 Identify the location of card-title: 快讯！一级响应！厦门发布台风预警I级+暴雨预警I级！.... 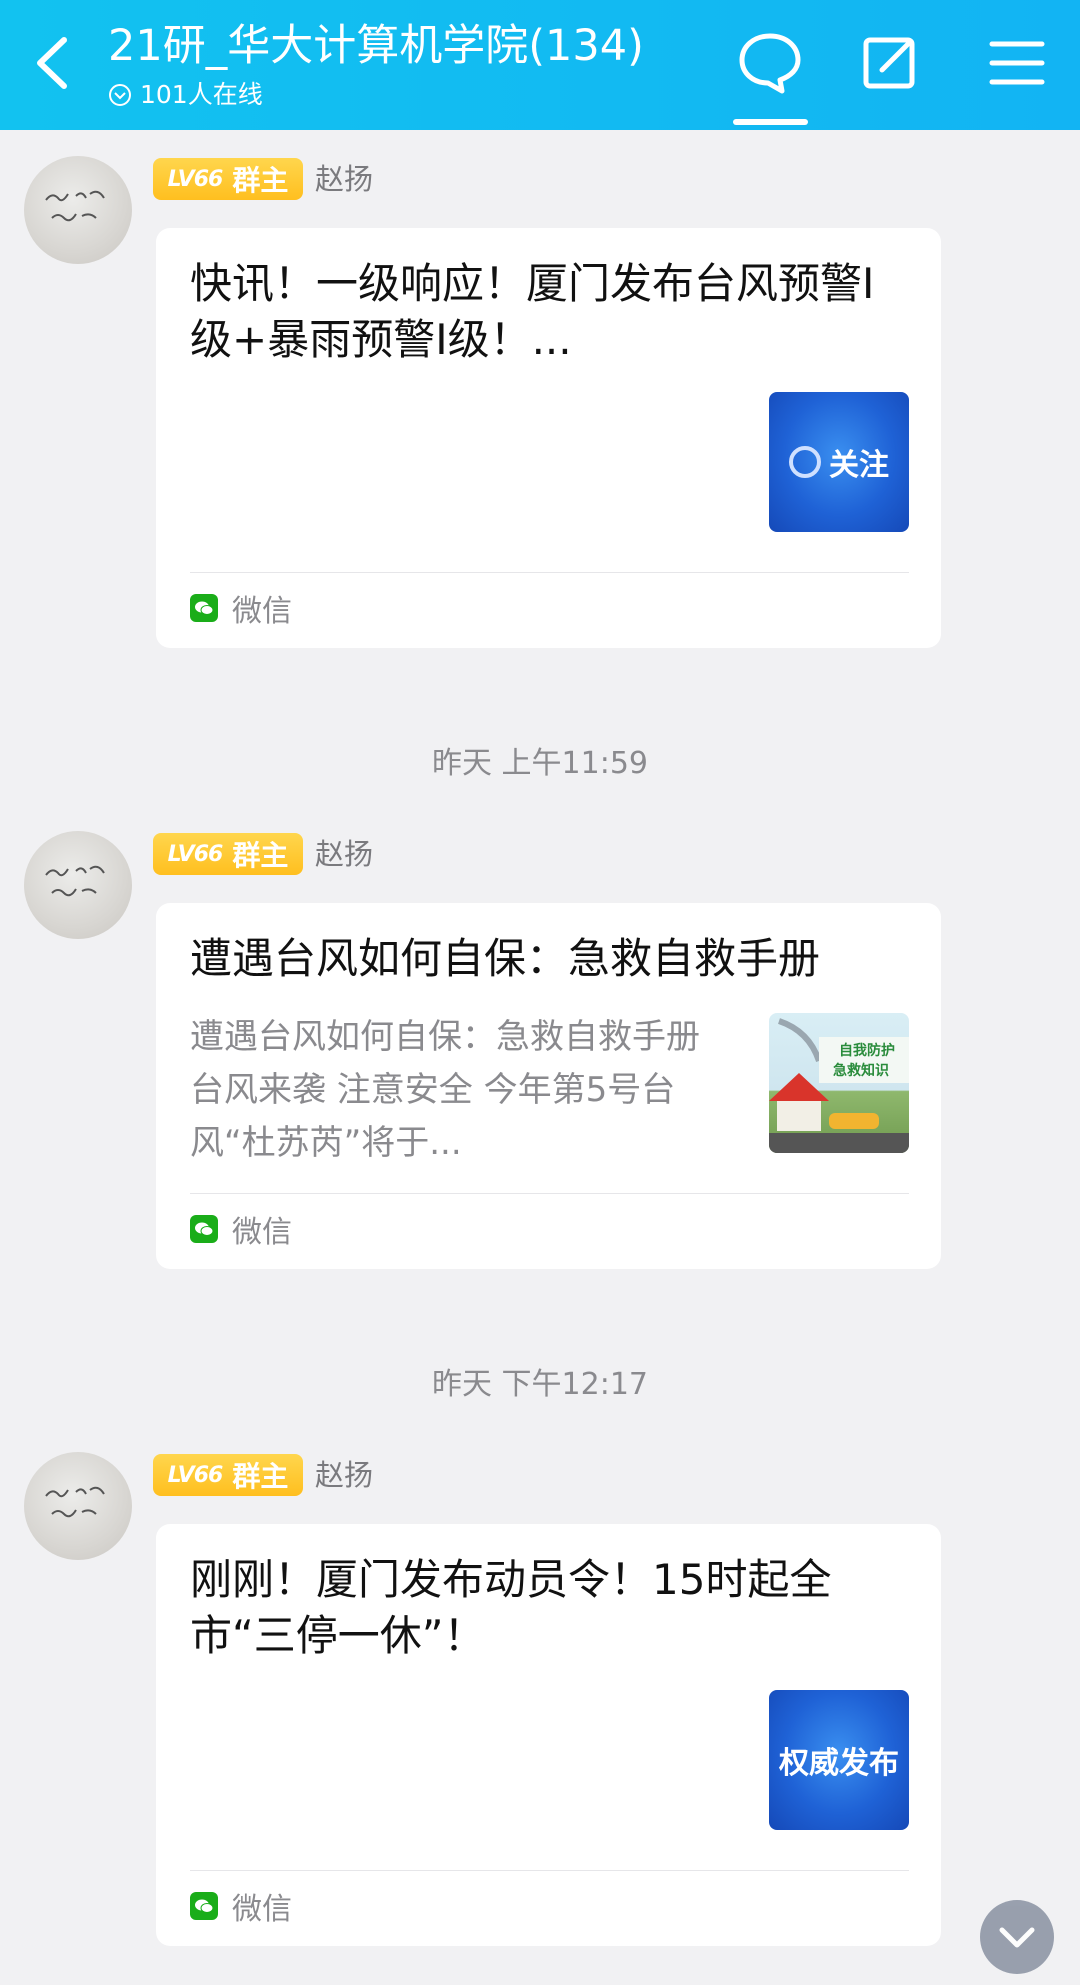
(532, 311).